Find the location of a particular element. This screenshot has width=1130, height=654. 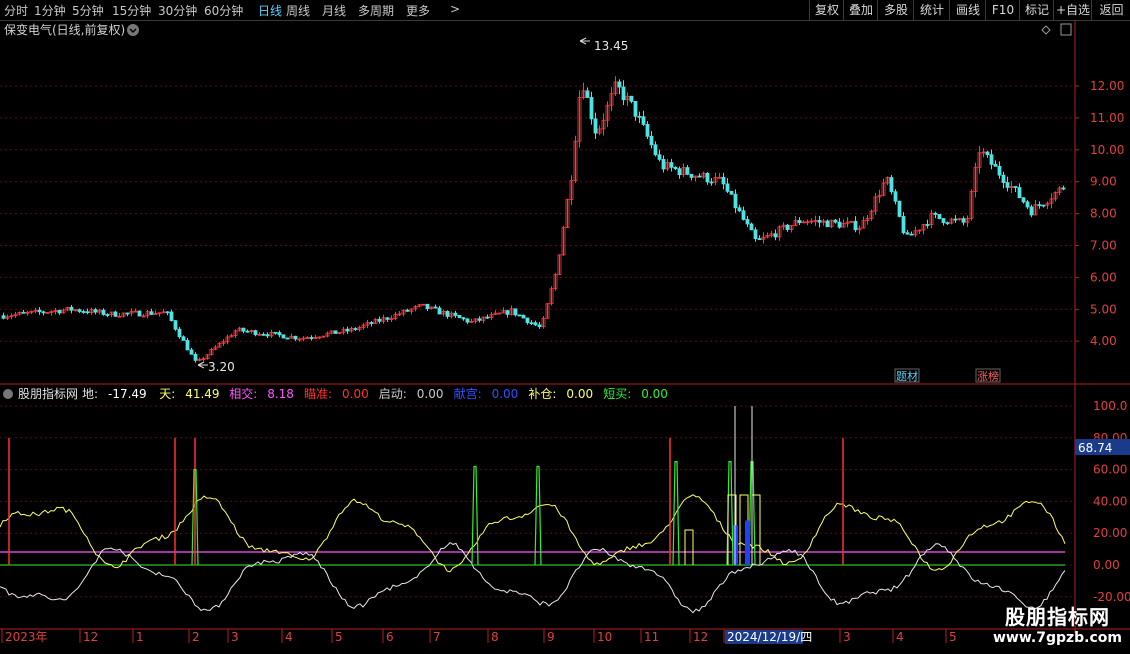

indicator-tick-label: 60.00 is located at coordinates (1110, 470).